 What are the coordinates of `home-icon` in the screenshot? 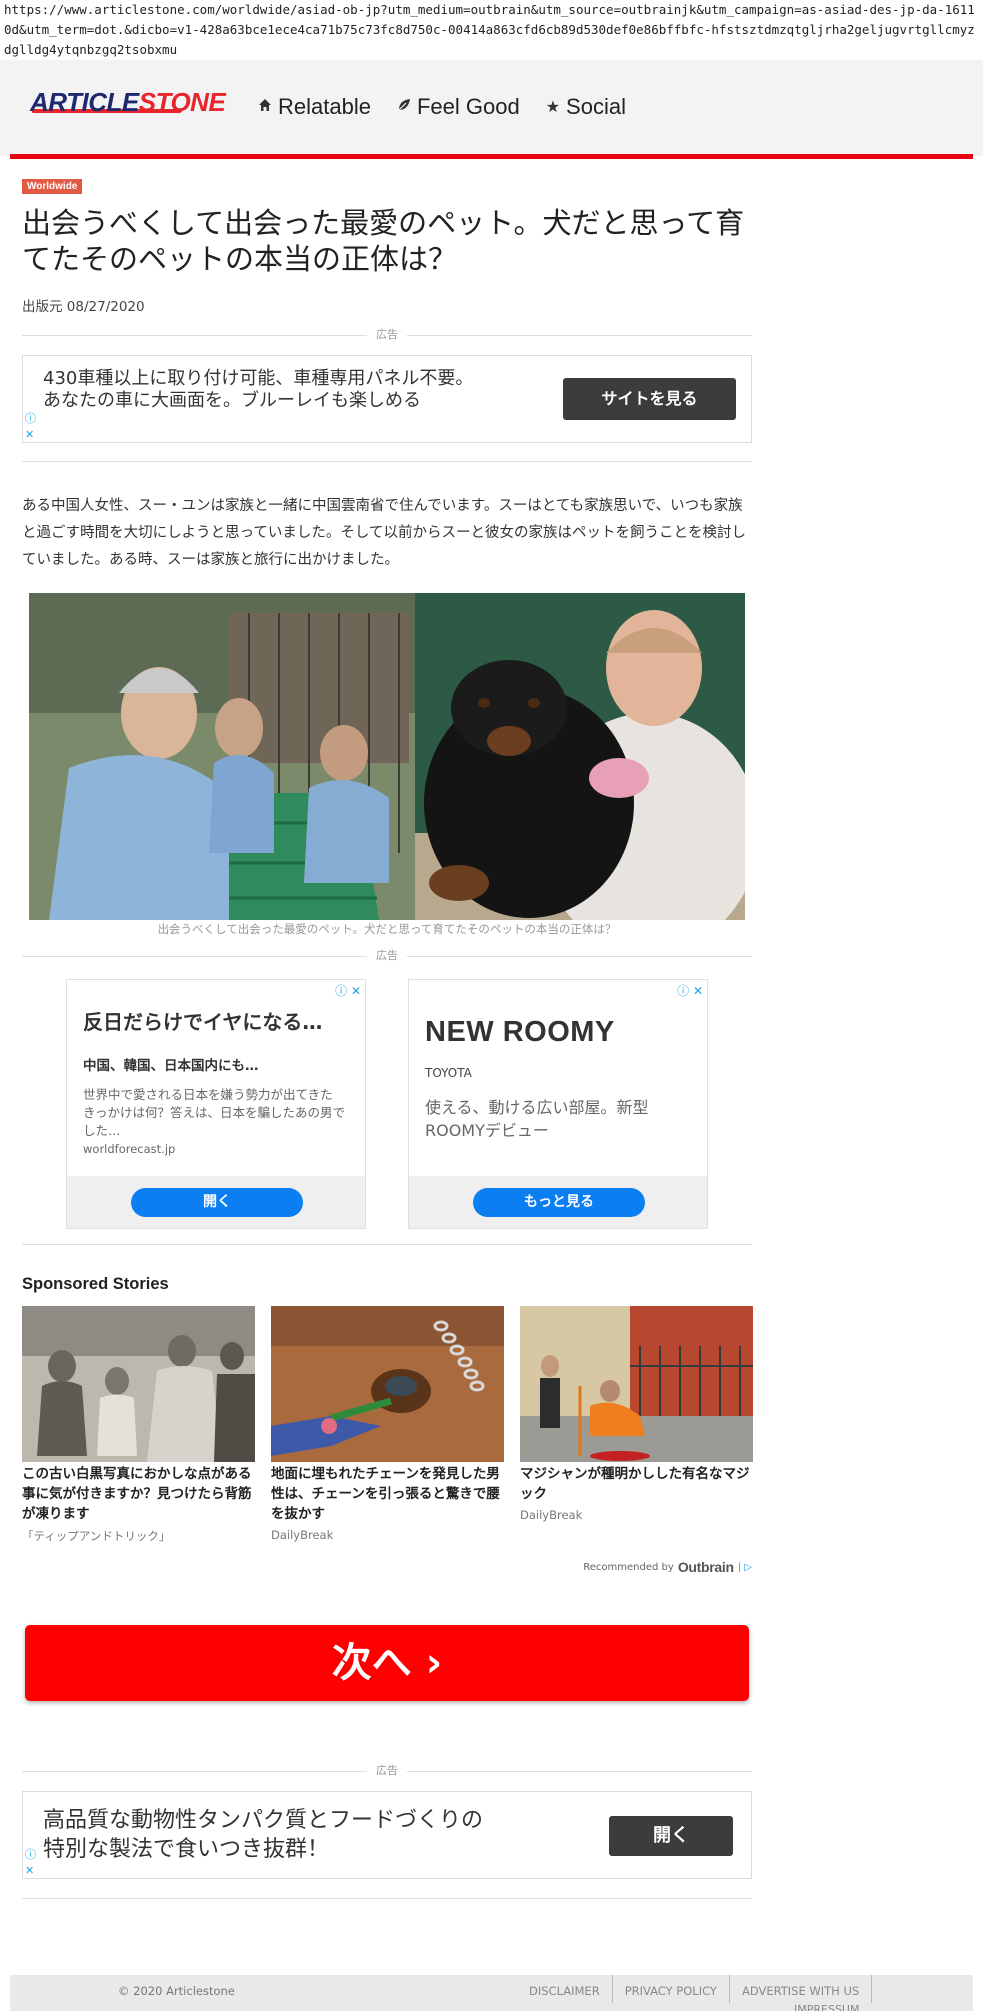 It's located at (265, 107).